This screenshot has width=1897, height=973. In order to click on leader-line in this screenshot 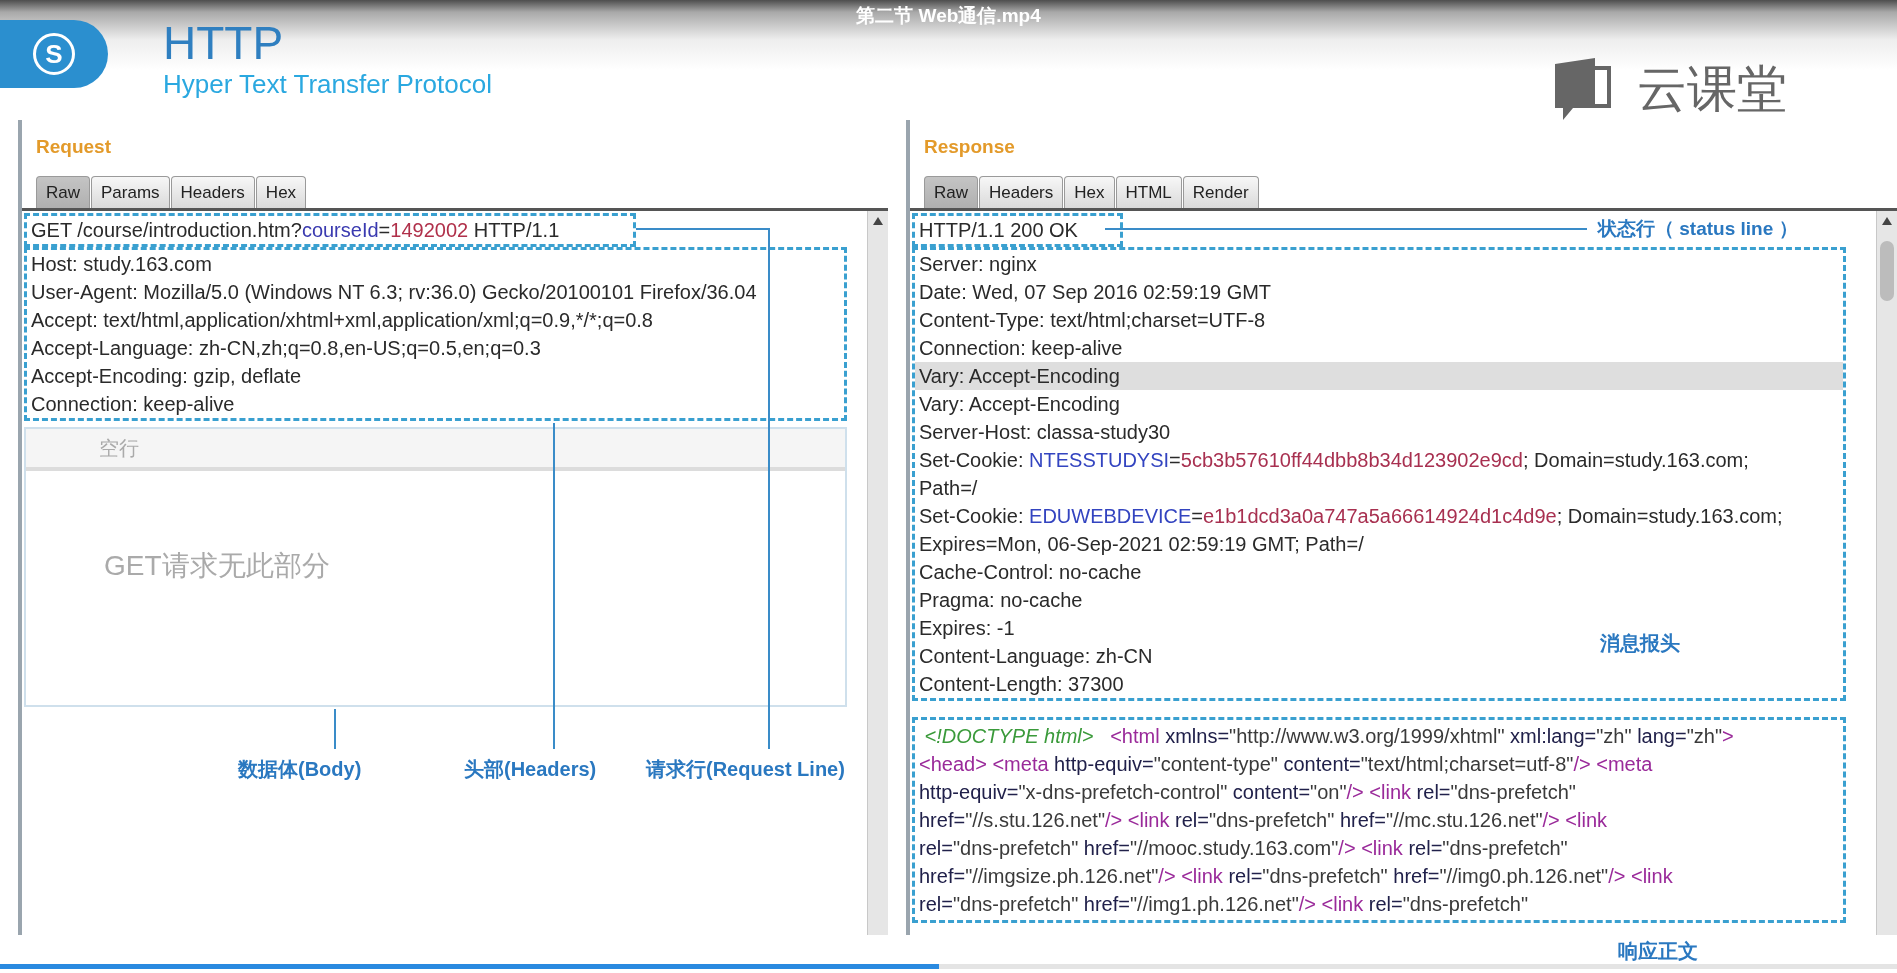, I will do `click(335, 729)`.